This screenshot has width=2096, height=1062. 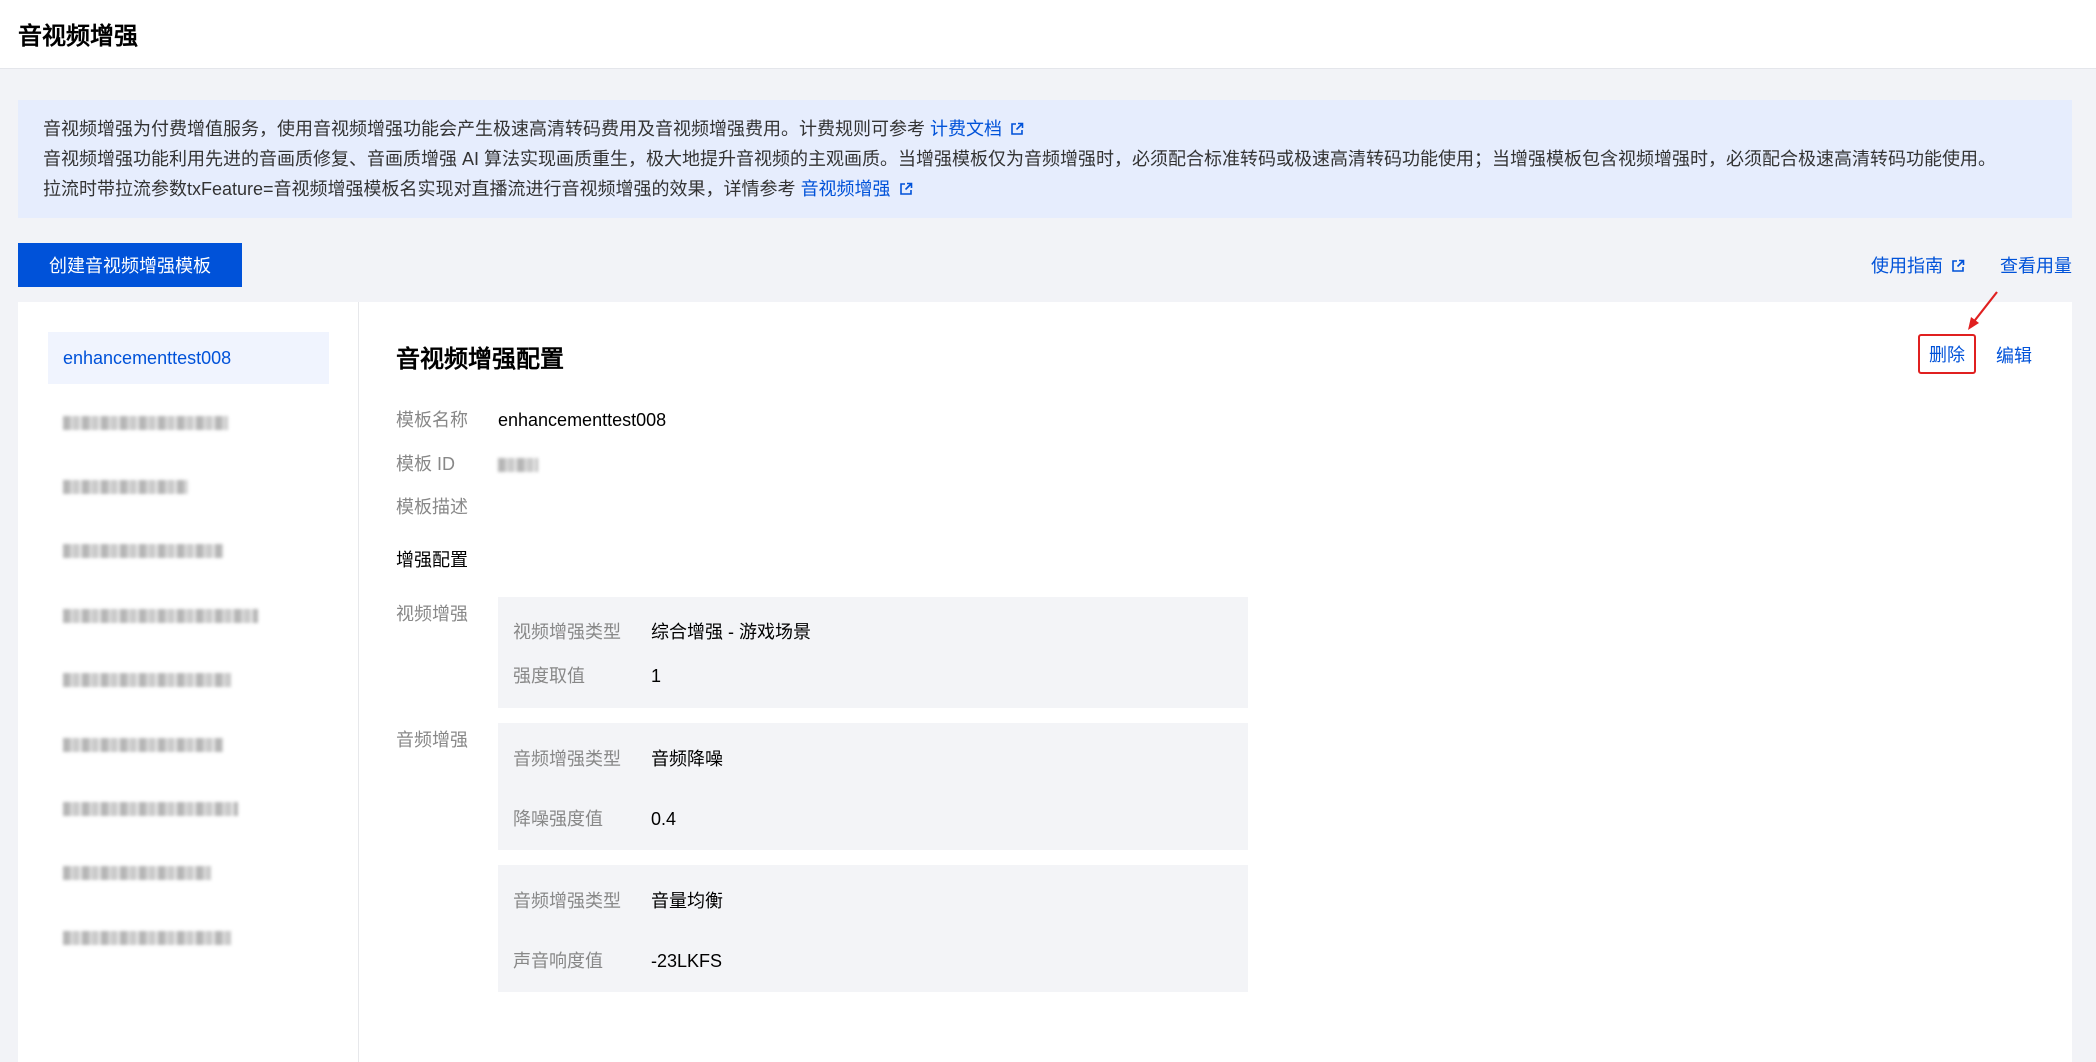 I want to click on view-usage-link: 查看用量, so click(x=2036, y=265).